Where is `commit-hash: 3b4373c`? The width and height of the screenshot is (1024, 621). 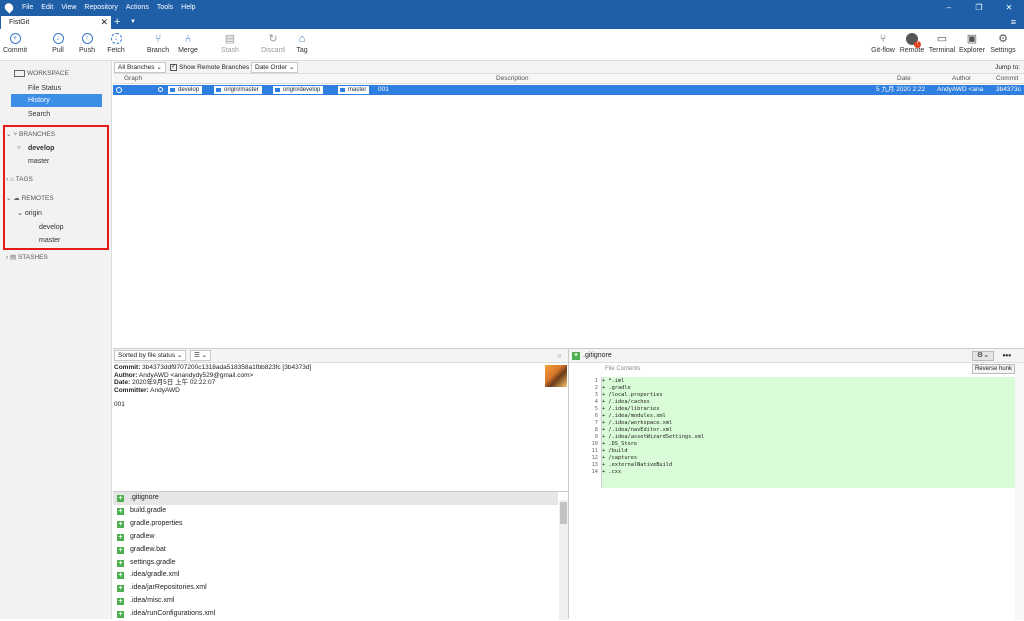
commit-hash: 3b4373c is located at coordinates (1008, 89).